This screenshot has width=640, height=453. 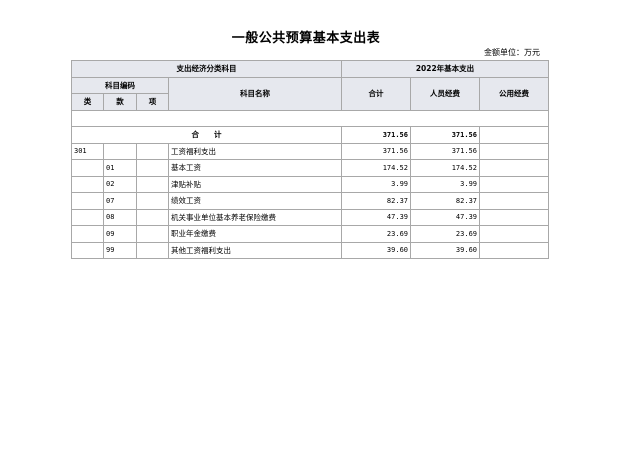 I want to click on table-row: 301 工资福利支出 371.56 371.56, so click(x=310, y=151).